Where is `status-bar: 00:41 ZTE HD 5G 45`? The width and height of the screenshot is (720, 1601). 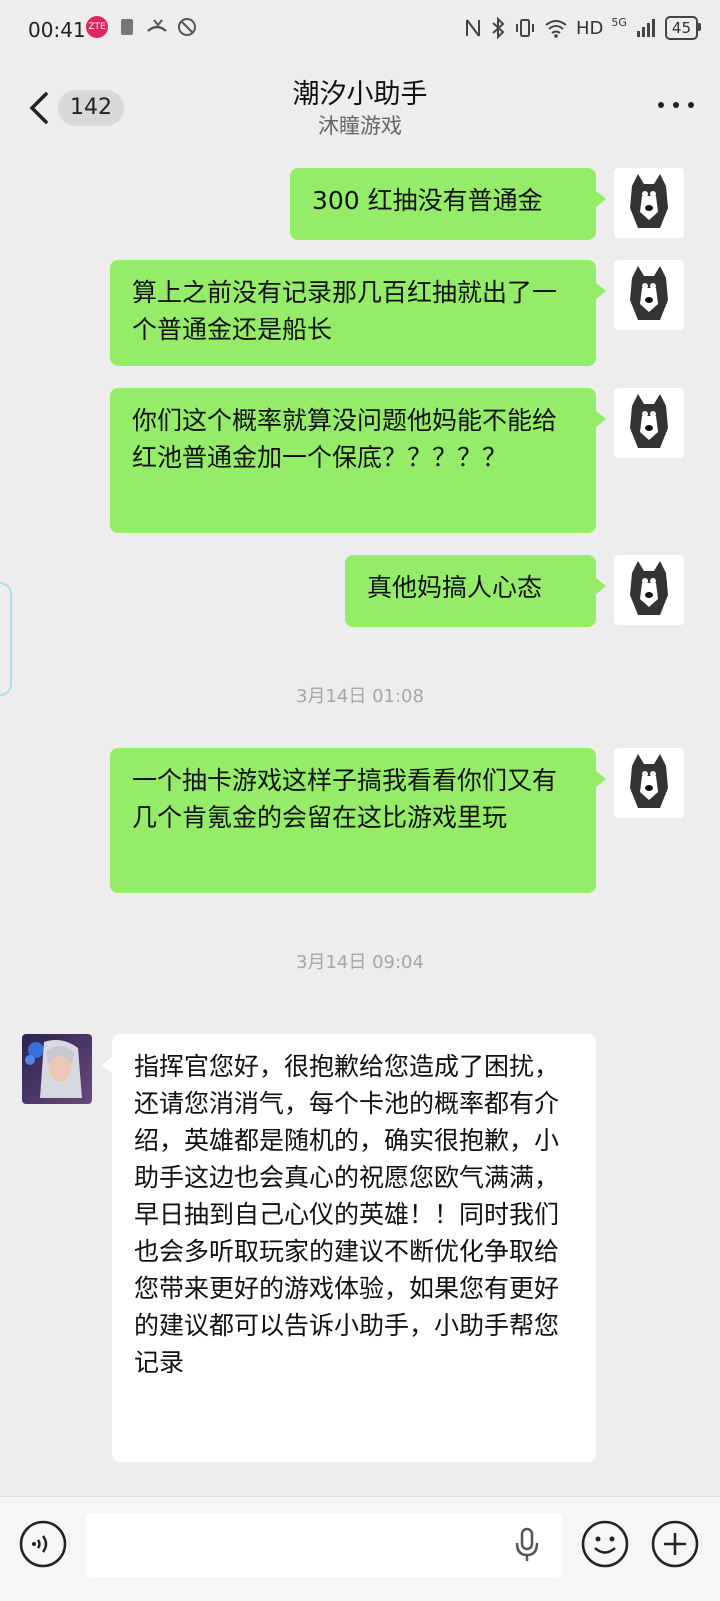 status-bar: 00:41 ZTE HD 5G 45 is located at coordinates (360, 31).